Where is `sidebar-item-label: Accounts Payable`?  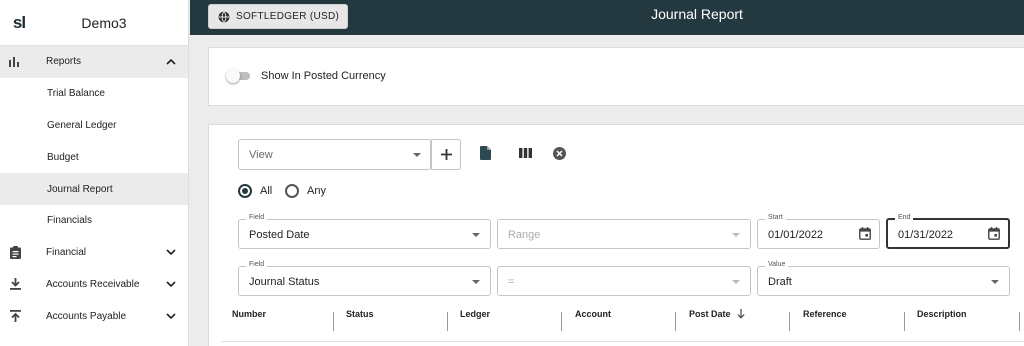 sidebar-item-label: Accounts Payable is located at coordinates (86, 316).